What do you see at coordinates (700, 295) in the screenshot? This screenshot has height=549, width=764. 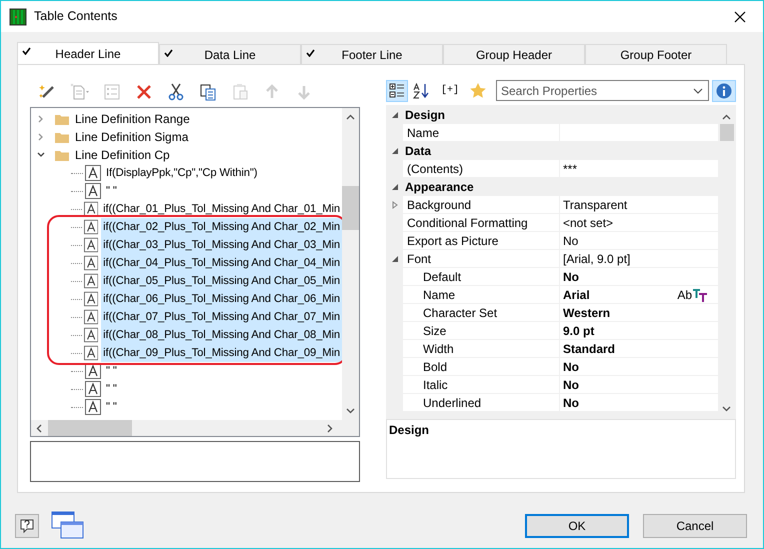 I see `font-icon` at bounding box center [700, 295].